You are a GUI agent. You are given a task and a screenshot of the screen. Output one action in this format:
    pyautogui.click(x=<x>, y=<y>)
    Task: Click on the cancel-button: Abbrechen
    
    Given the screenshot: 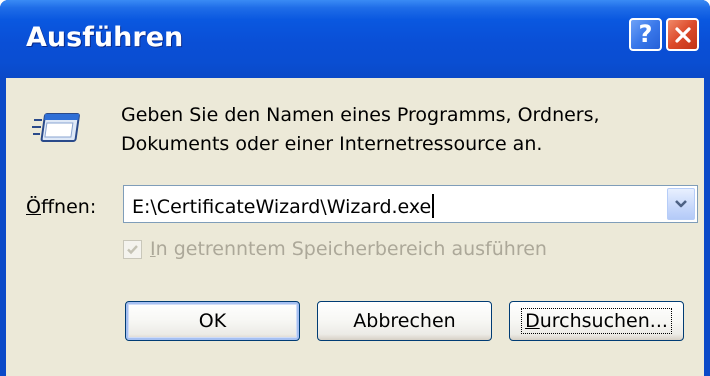 What is the action you would take?
    pyautogui.click(x=404, y=321)
    